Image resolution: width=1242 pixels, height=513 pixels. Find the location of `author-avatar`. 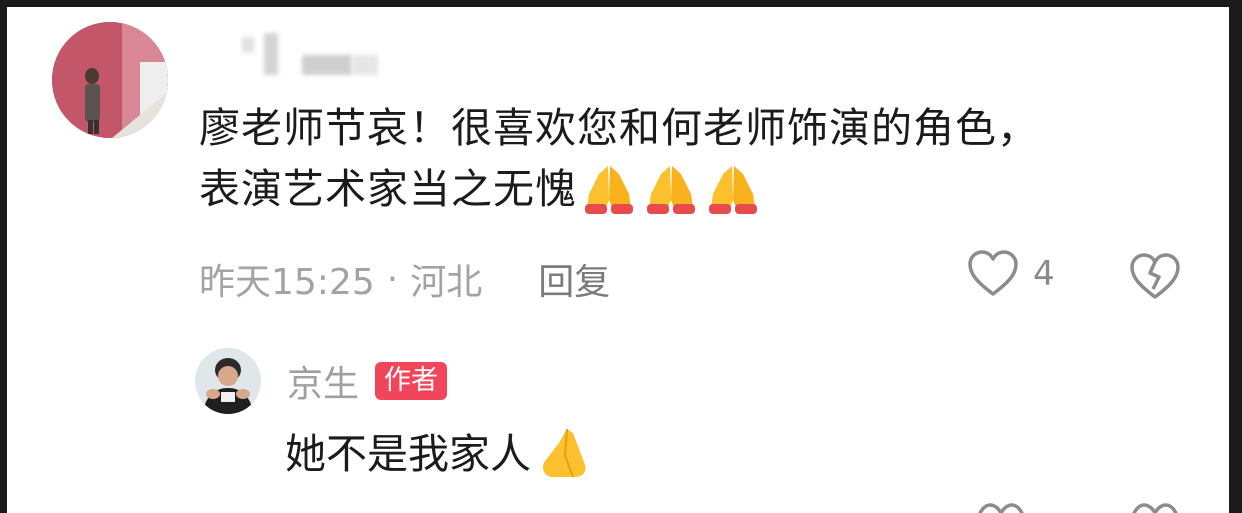

author-avatar is located at coordinates (228, 381).